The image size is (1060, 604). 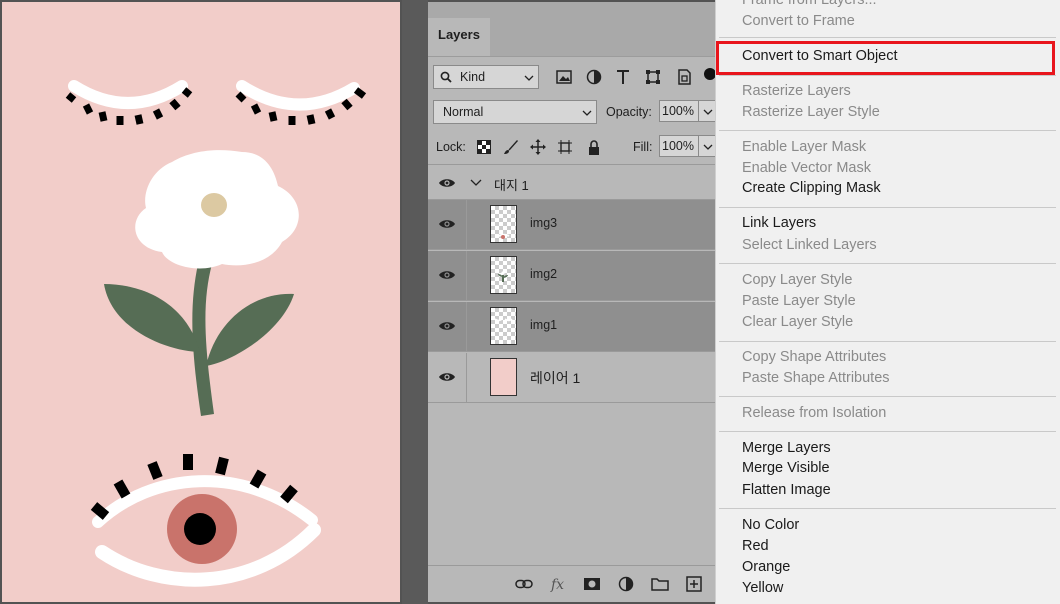 What do you see at coordinates (885, 58) in the screenshot?
I see `highlight-box` at bounding box center [885, 58].